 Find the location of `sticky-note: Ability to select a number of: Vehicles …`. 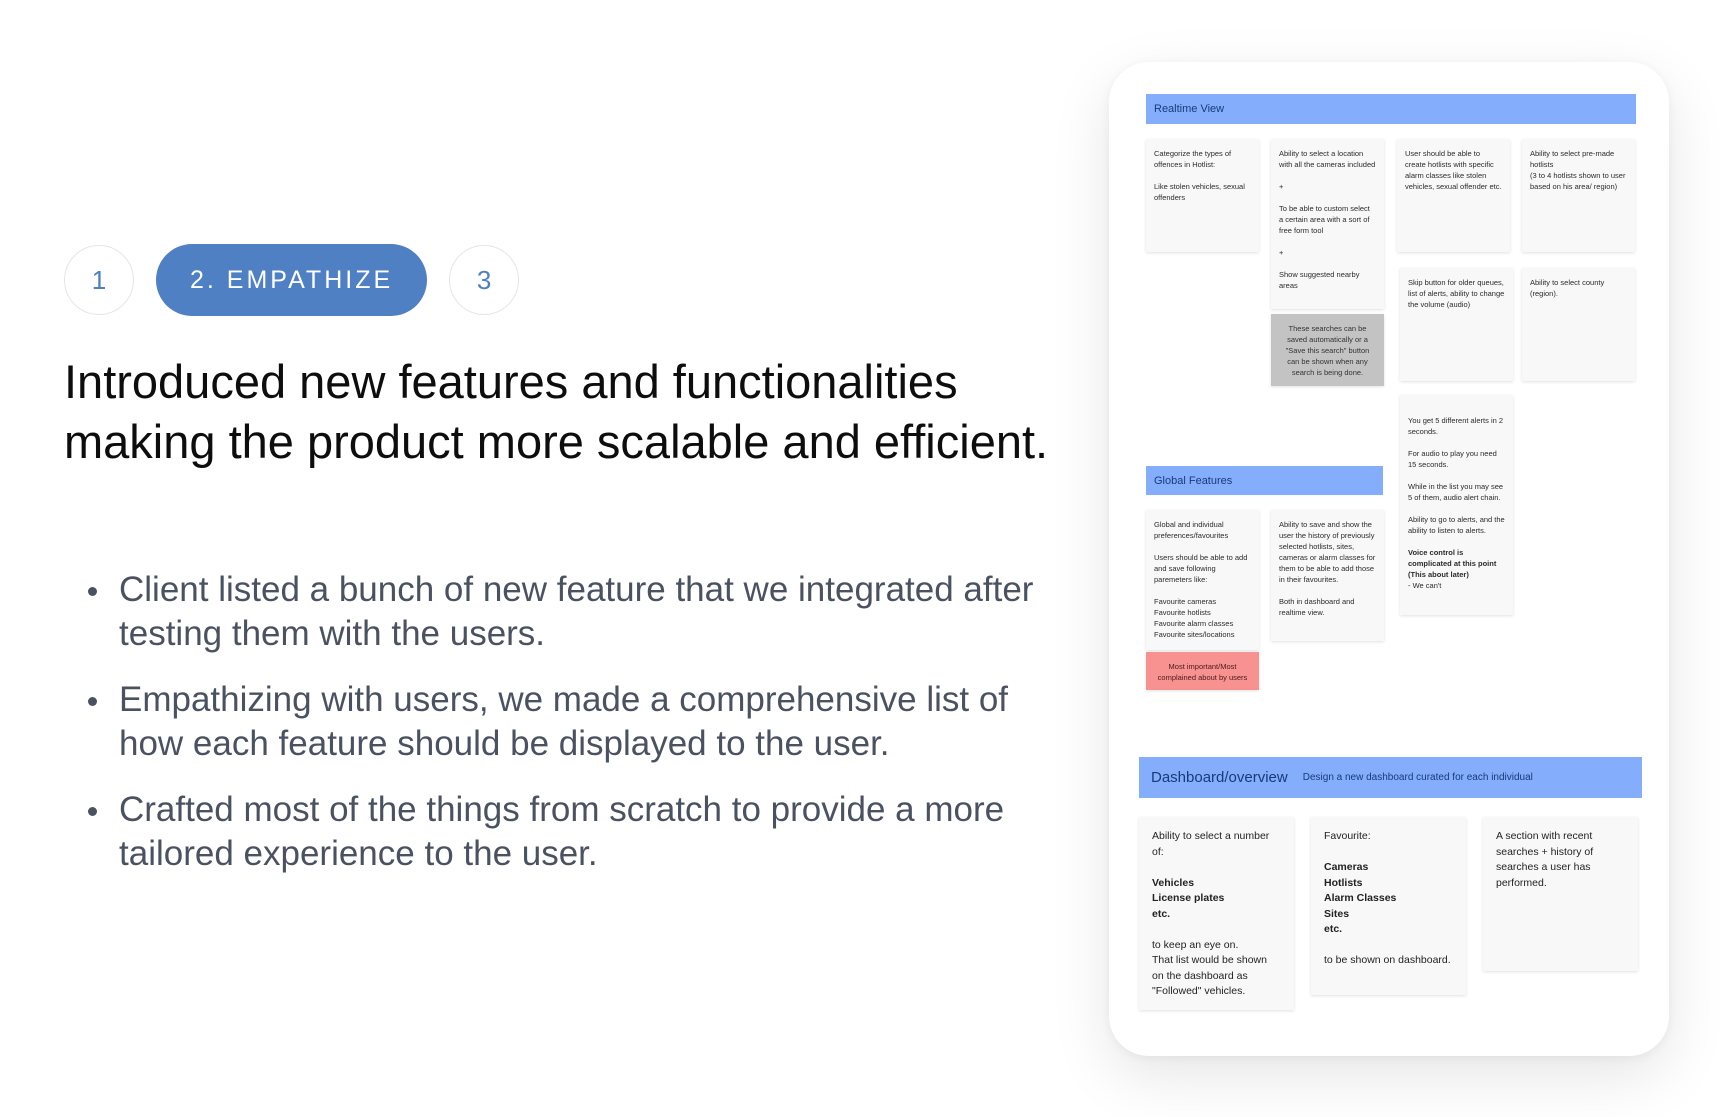

sticky-note: Ability to select a number of: Vehicles … is located at coordinates (1216, 913).